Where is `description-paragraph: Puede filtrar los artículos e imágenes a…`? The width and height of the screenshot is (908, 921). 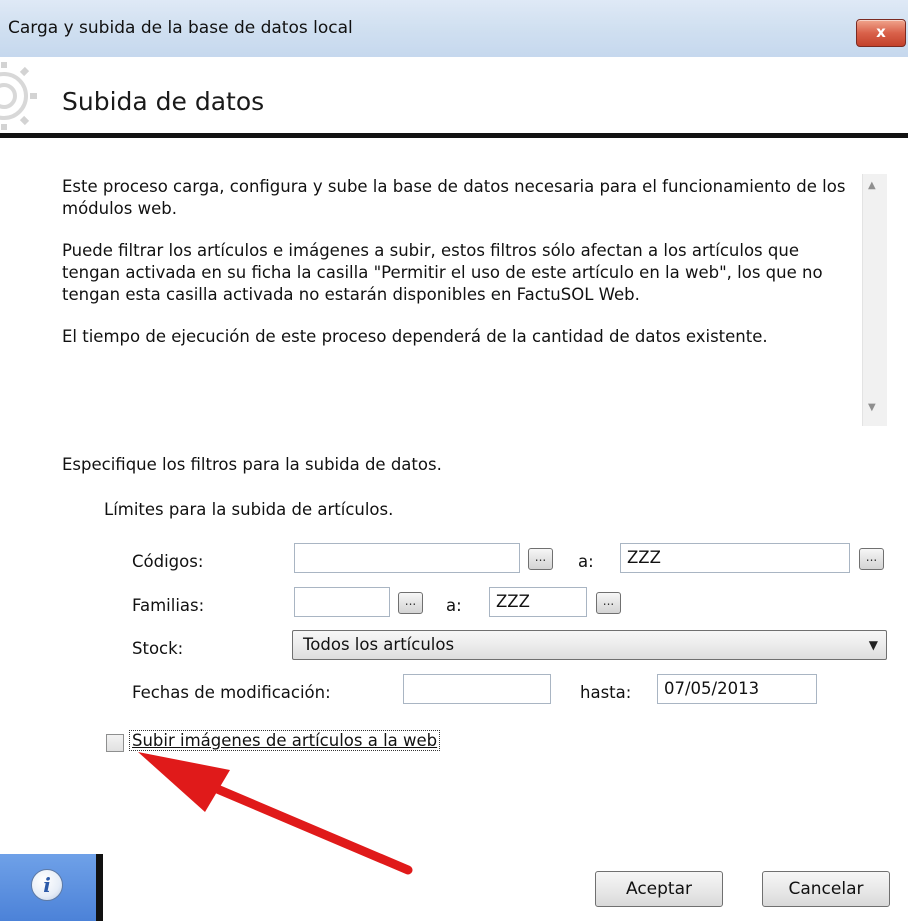
description-paragraph: Puede filtrar los artículos e imágenes a… is located at coordinates (442, 272).